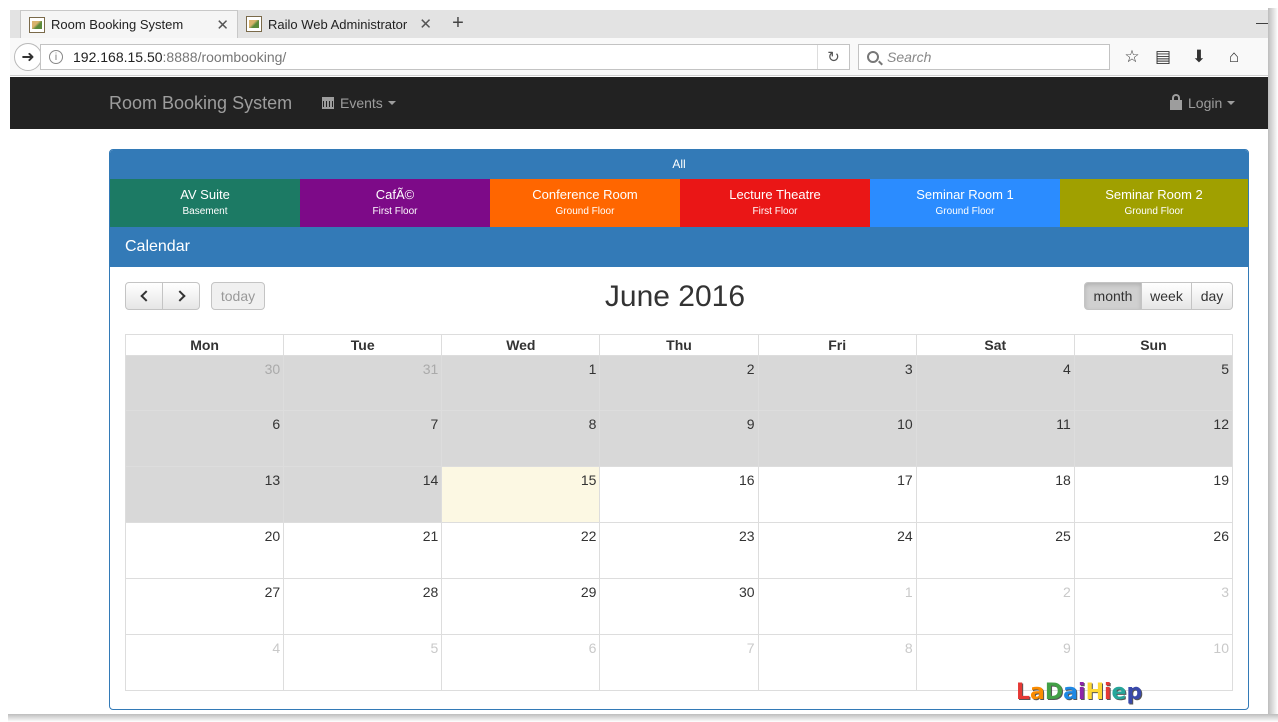 Image resolution: width=1278 pixels, height=722 pixels. I want to click on day-cell: 27, so click(205, 606).